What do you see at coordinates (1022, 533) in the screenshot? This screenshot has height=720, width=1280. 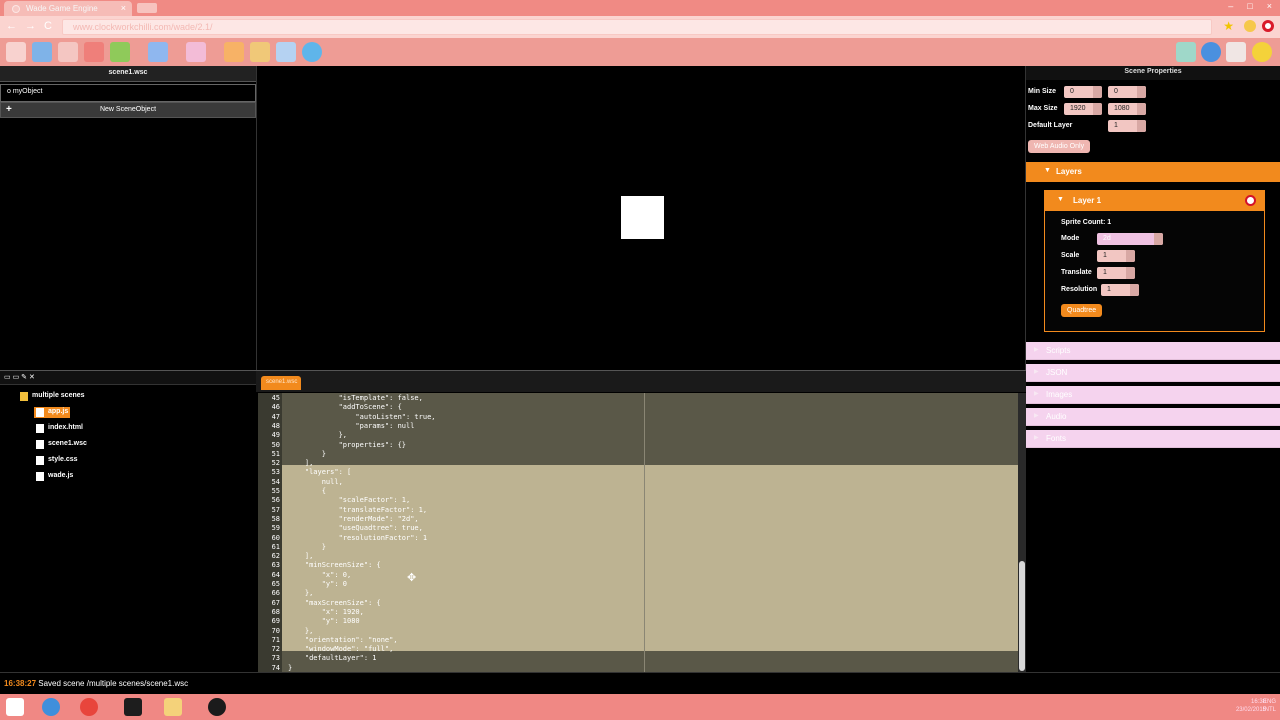 I see `editor-scrollbar` at bounding box center [1022, 533].